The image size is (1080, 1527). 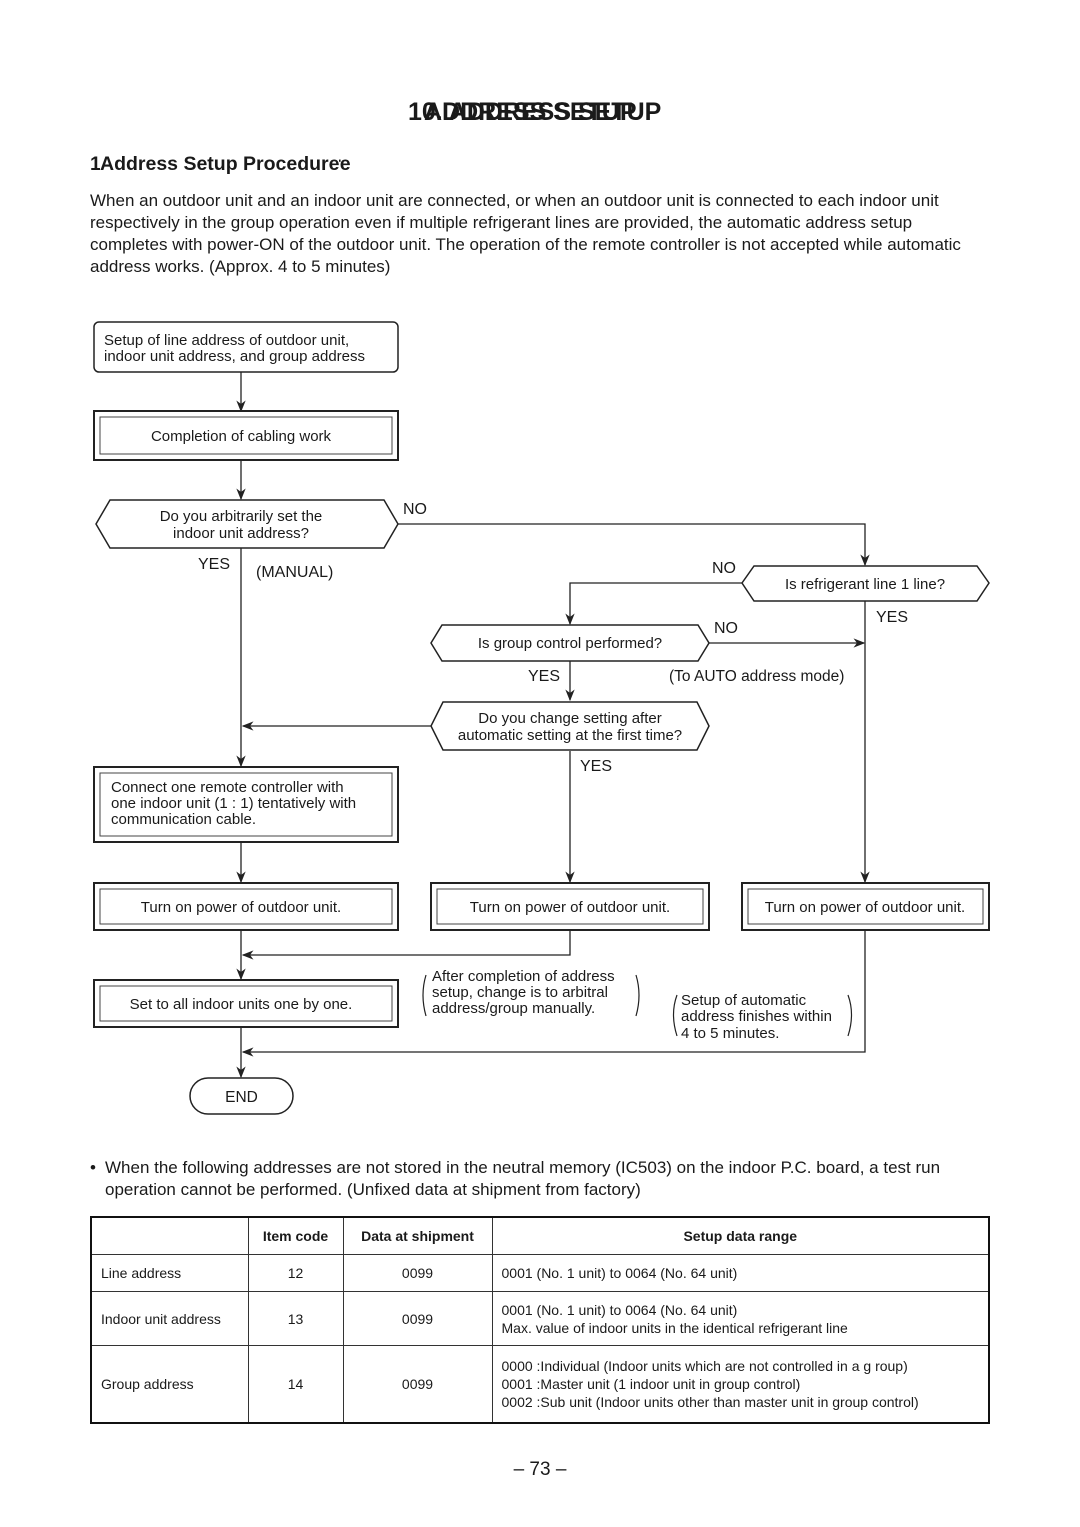 I want to click on power-on-box-1: Turn on power of outdoor unit., so click(x=246, y=906).